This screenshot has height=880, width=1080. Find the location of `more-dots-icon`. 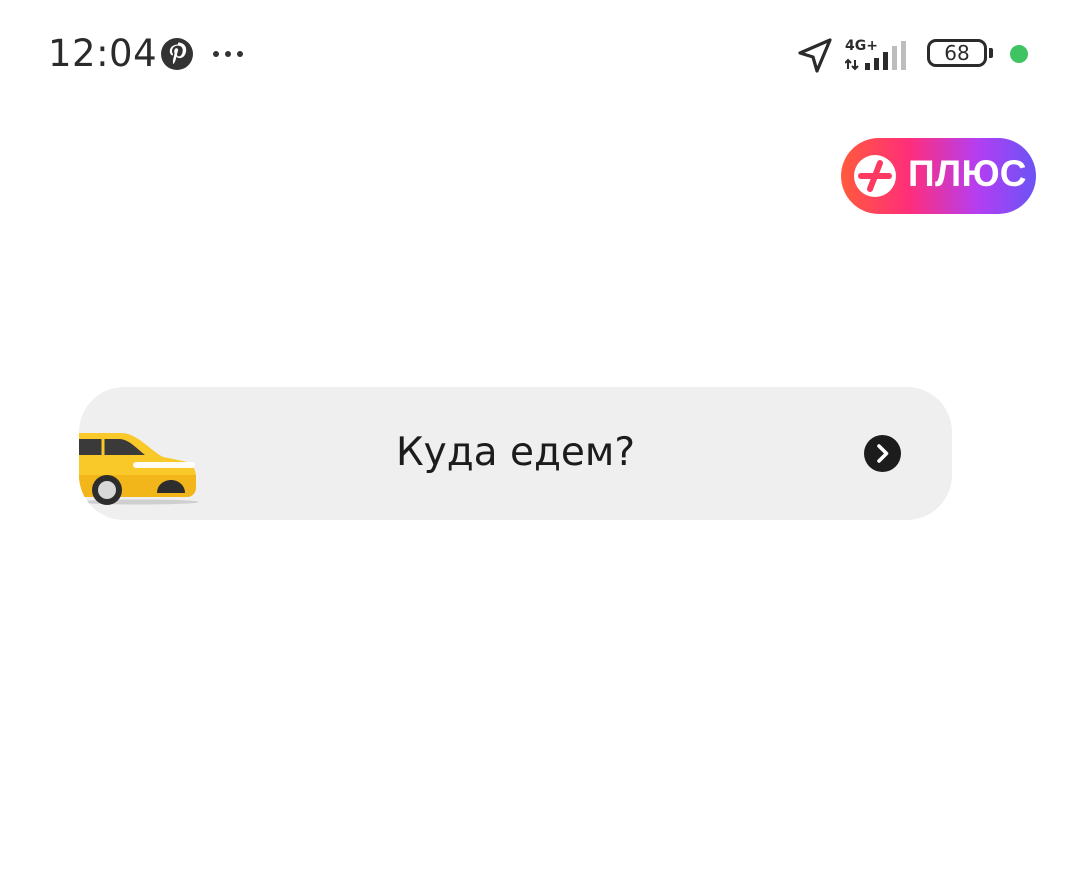

more-dots-icon is located at coordinates (228, 54).